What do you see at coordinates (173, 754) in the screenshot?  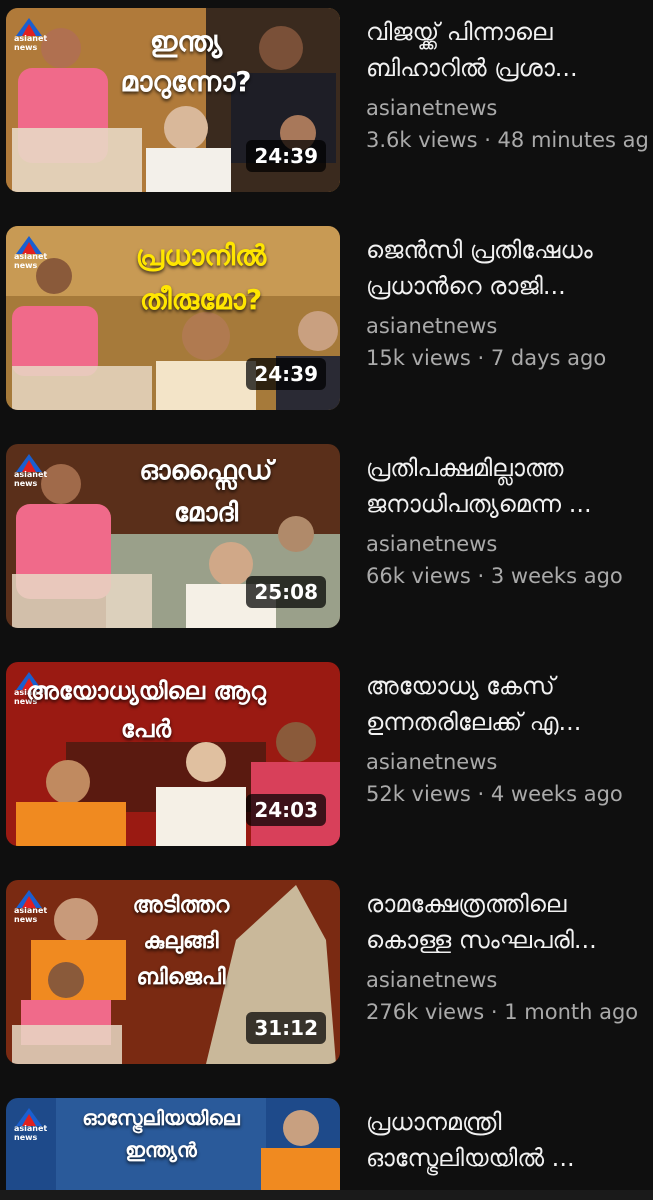 I see `video-thumbnail: asianet news അയോധ്യയിലെ ആറു പേർ 24:03` at bounding box center [173, 754].